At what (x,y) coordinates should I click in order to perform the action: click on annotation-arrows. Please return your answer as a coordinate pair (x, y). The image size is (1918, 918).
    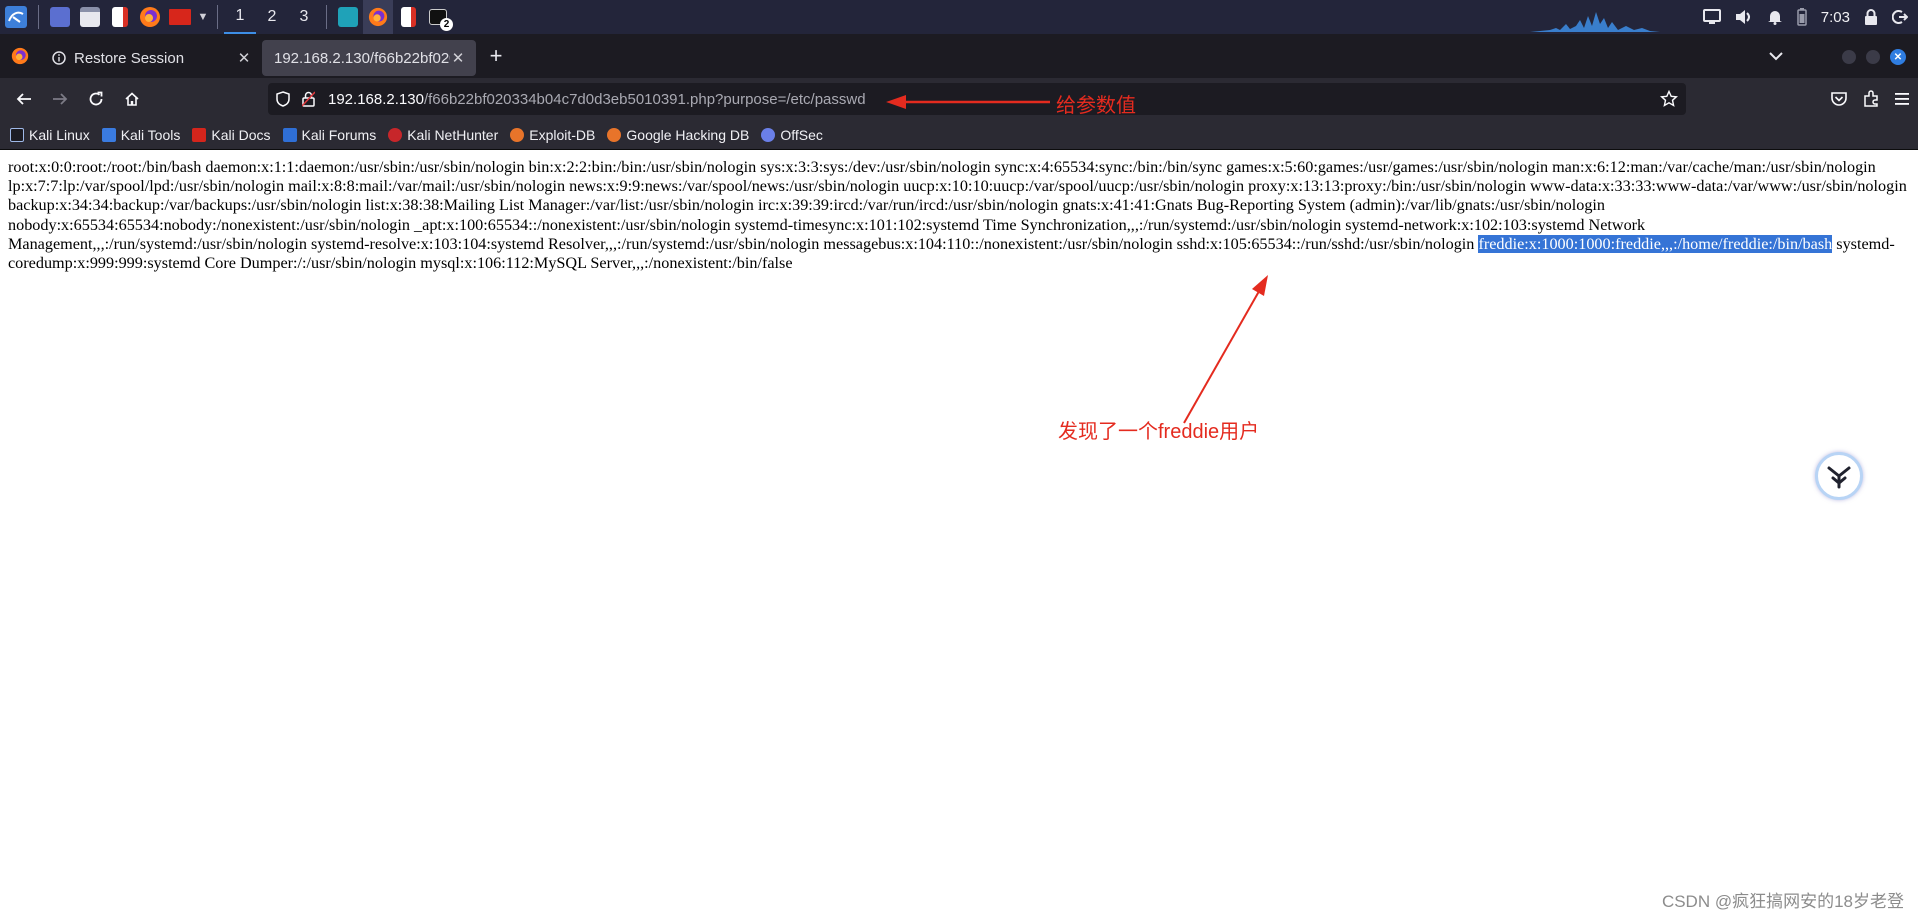
    Looking at the image, I should click on (1077, 259).